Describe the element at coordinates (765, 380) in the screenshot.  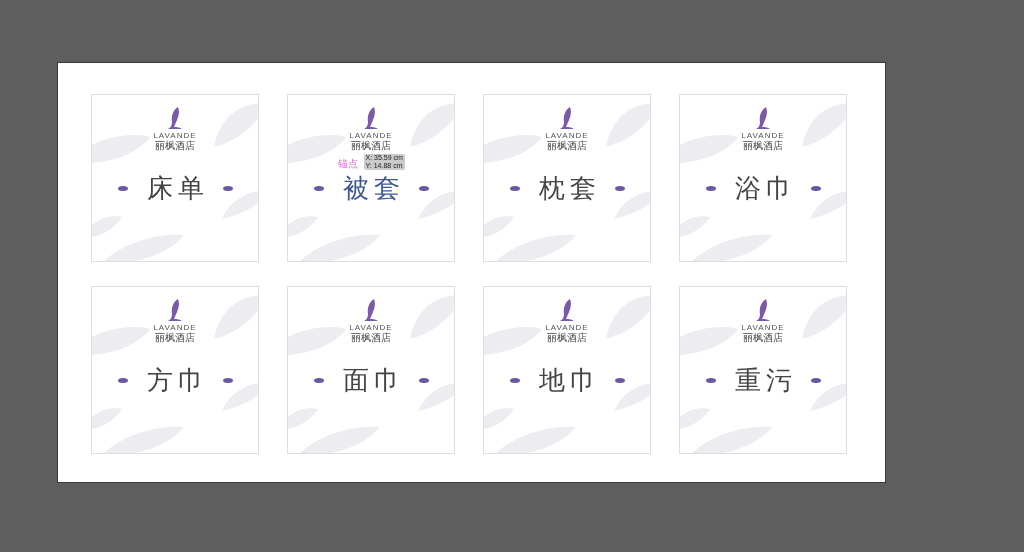
I see `sign-title: 重污` at that location.